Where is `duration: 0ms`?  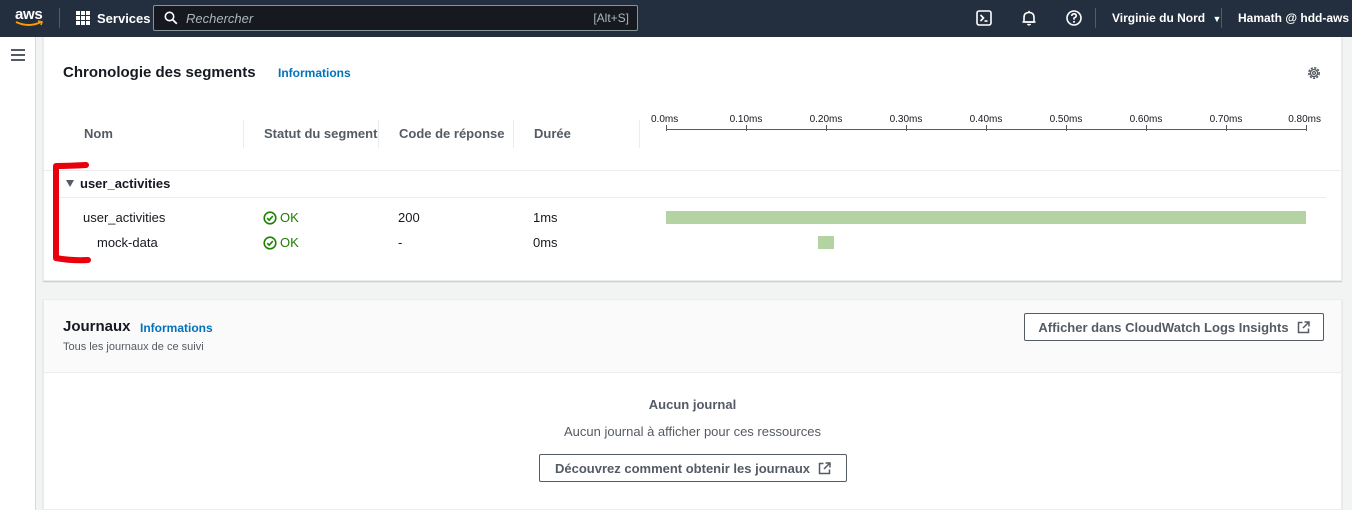 duration: 0ms is located at coordinates (545, 242).